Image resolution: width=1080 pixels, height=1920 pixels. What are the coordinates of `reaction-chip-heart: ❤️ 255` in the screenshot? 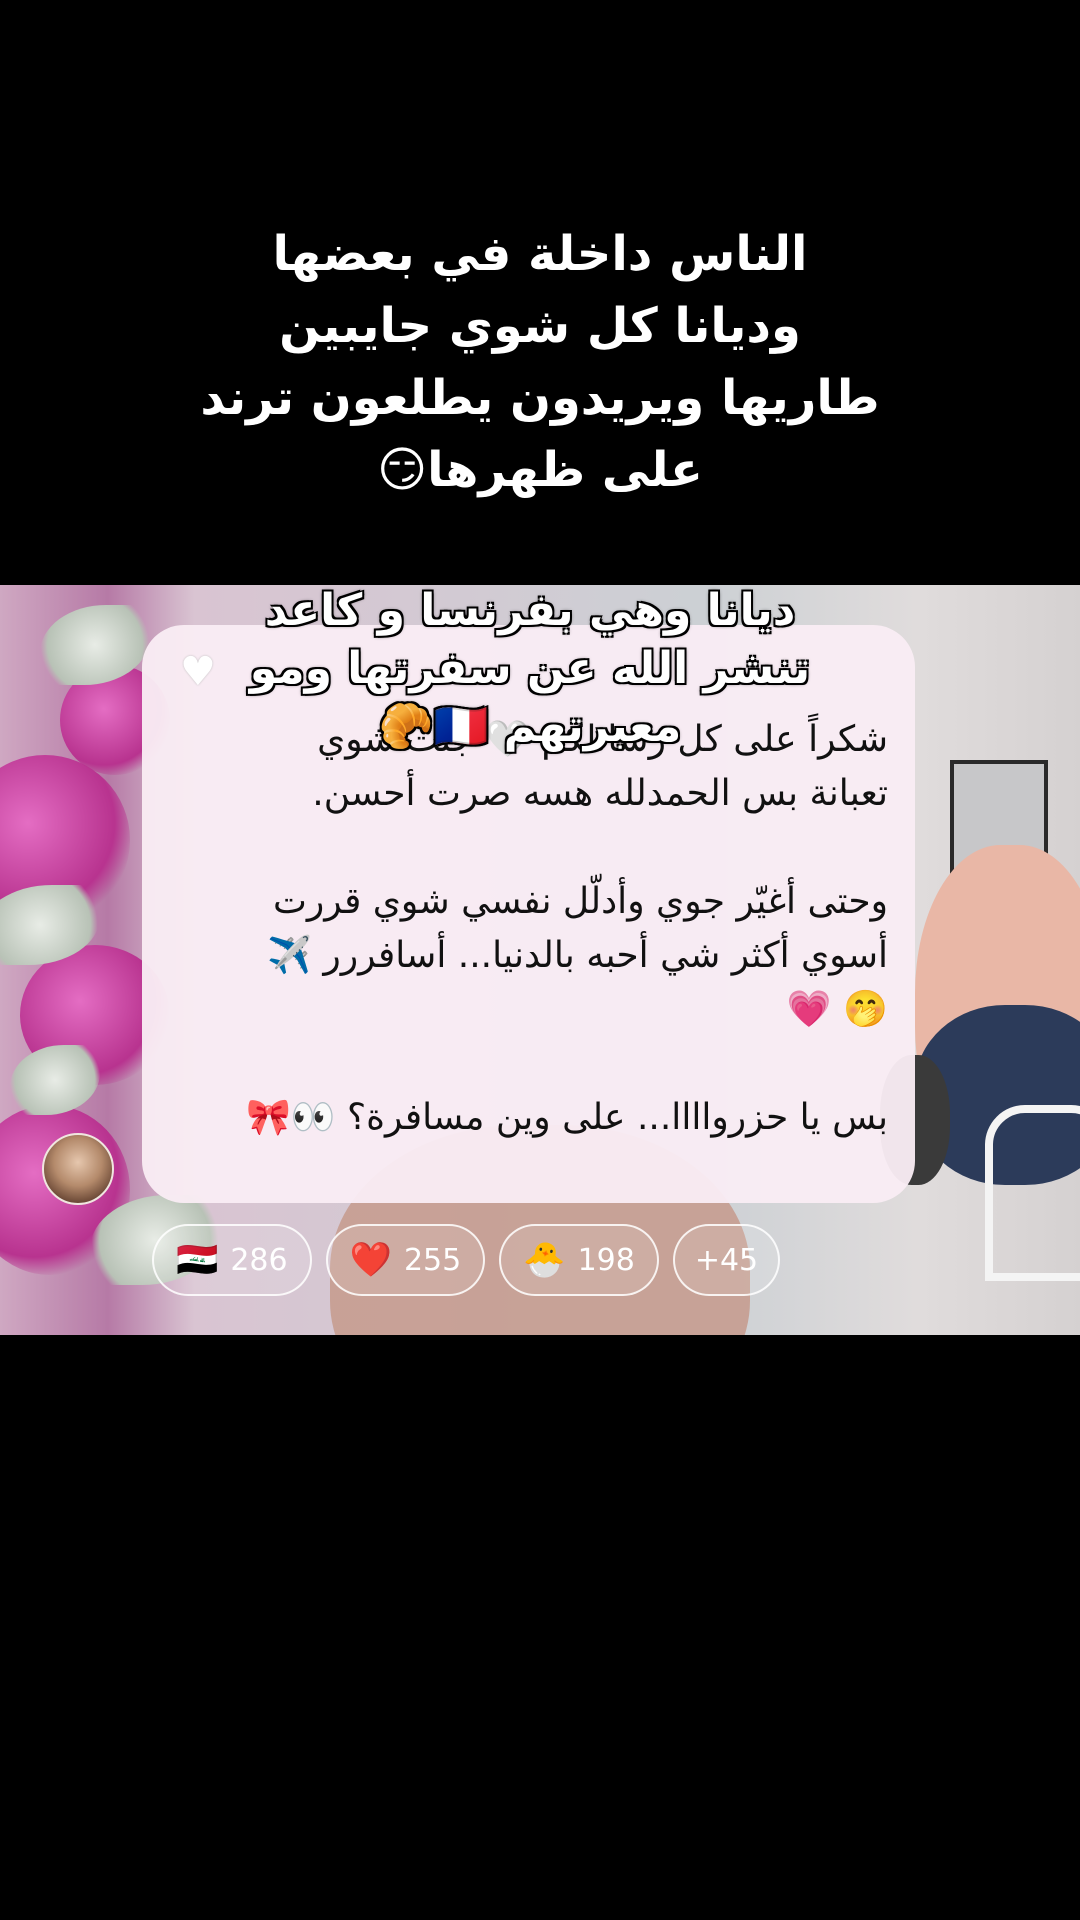 It's located at (405, 1260).